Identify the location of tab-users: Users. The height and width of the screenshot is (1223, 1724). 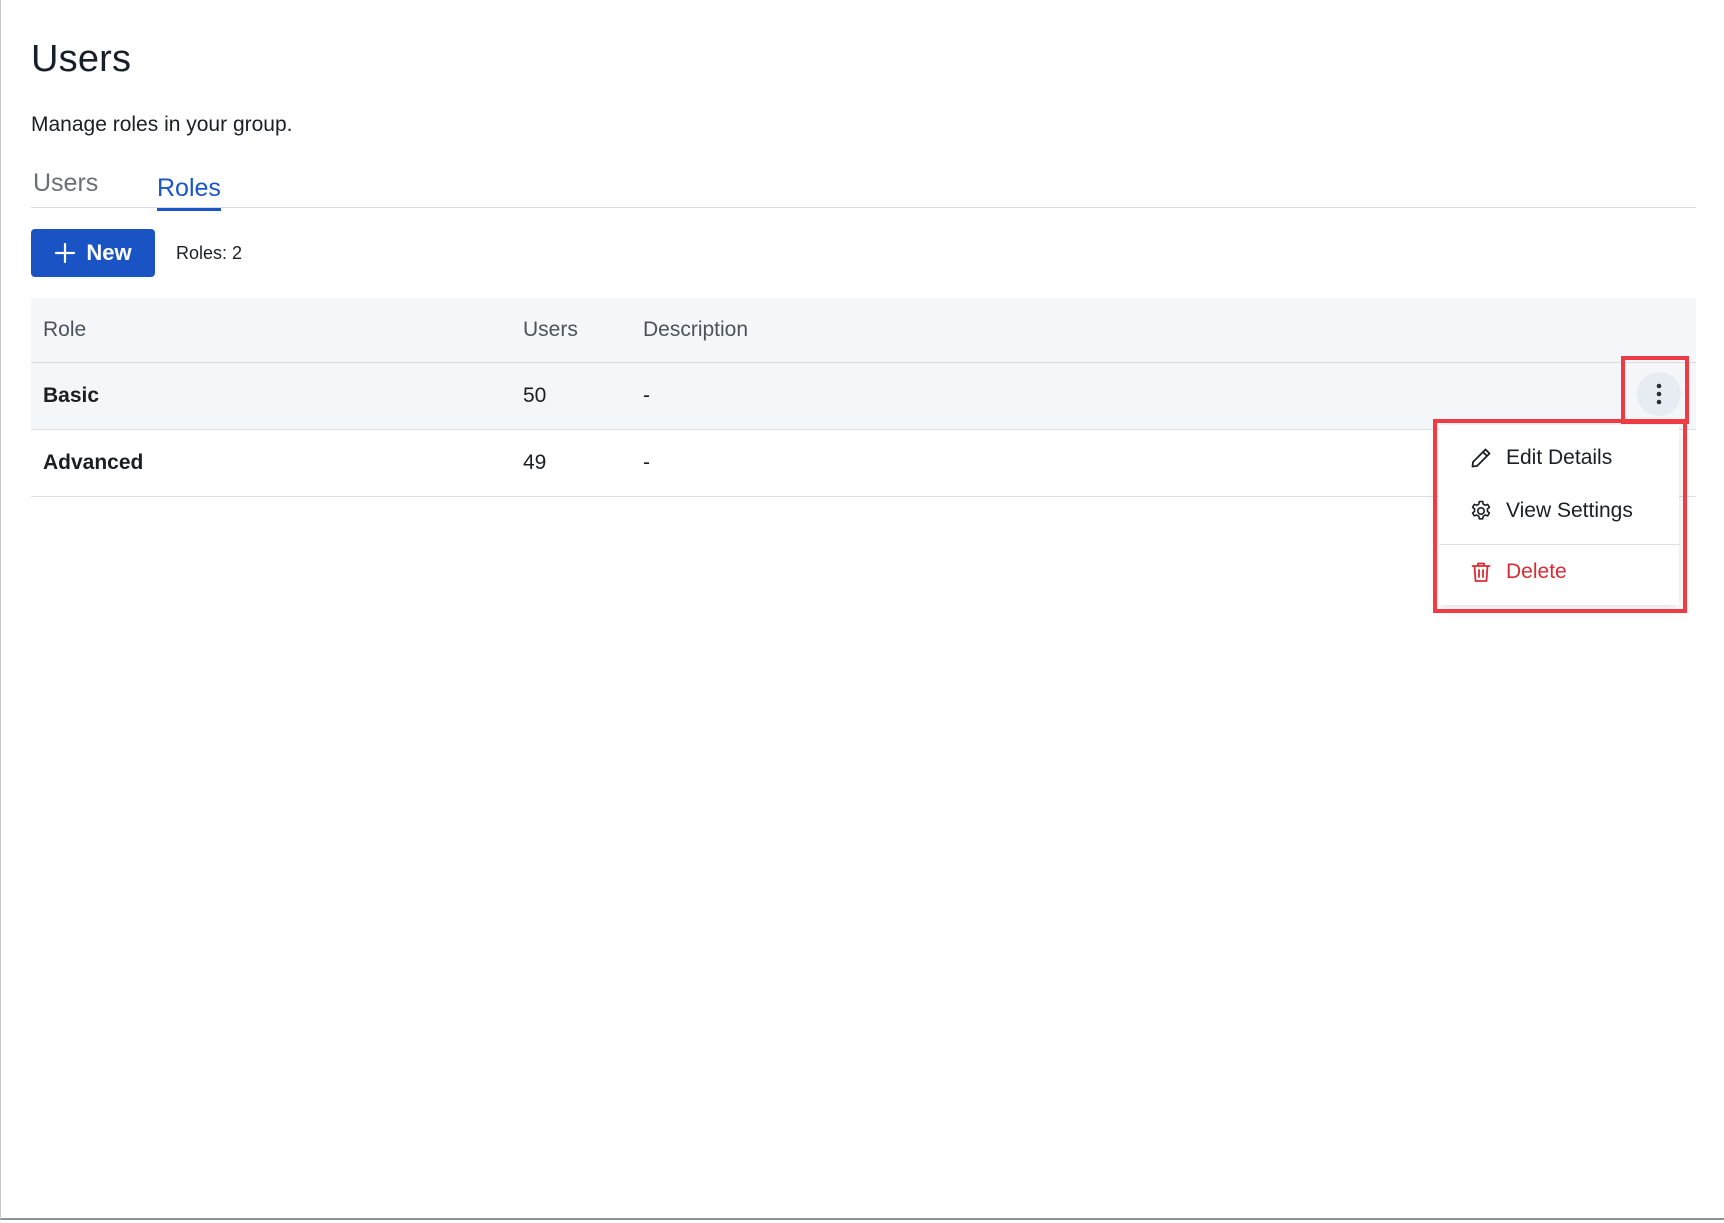
(65, 183).